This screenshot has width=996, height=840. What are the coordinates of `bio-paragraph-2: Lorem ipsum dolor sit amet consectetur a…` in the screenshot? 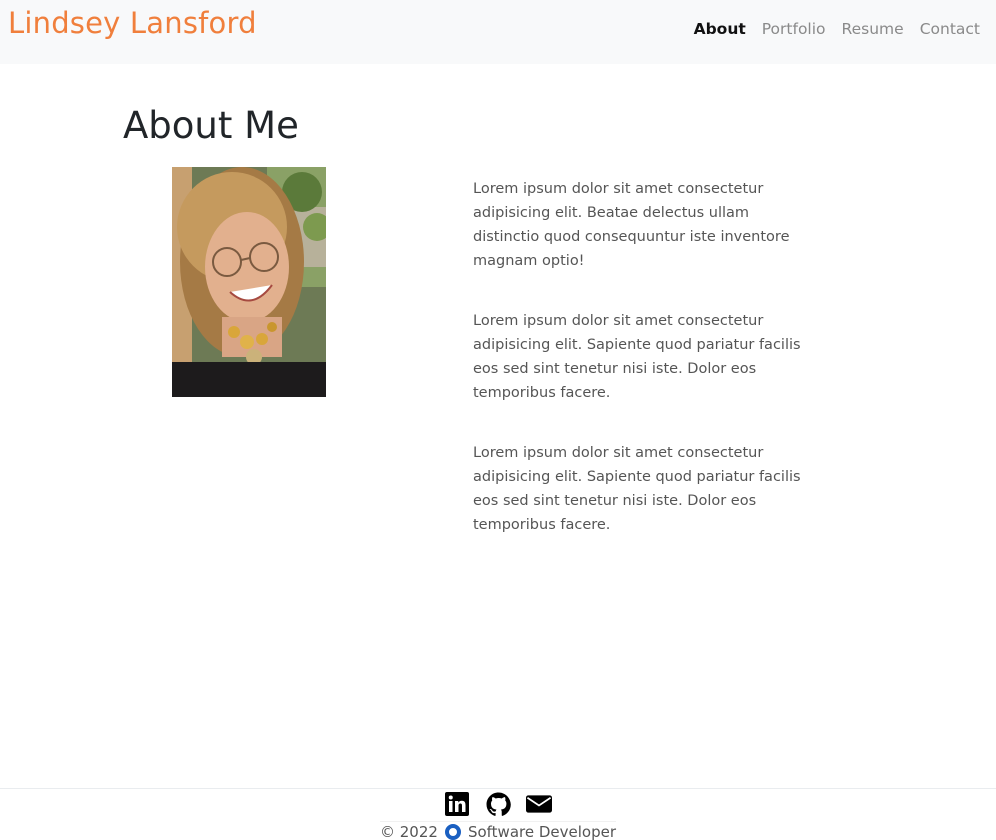 It's located at (637, 357).